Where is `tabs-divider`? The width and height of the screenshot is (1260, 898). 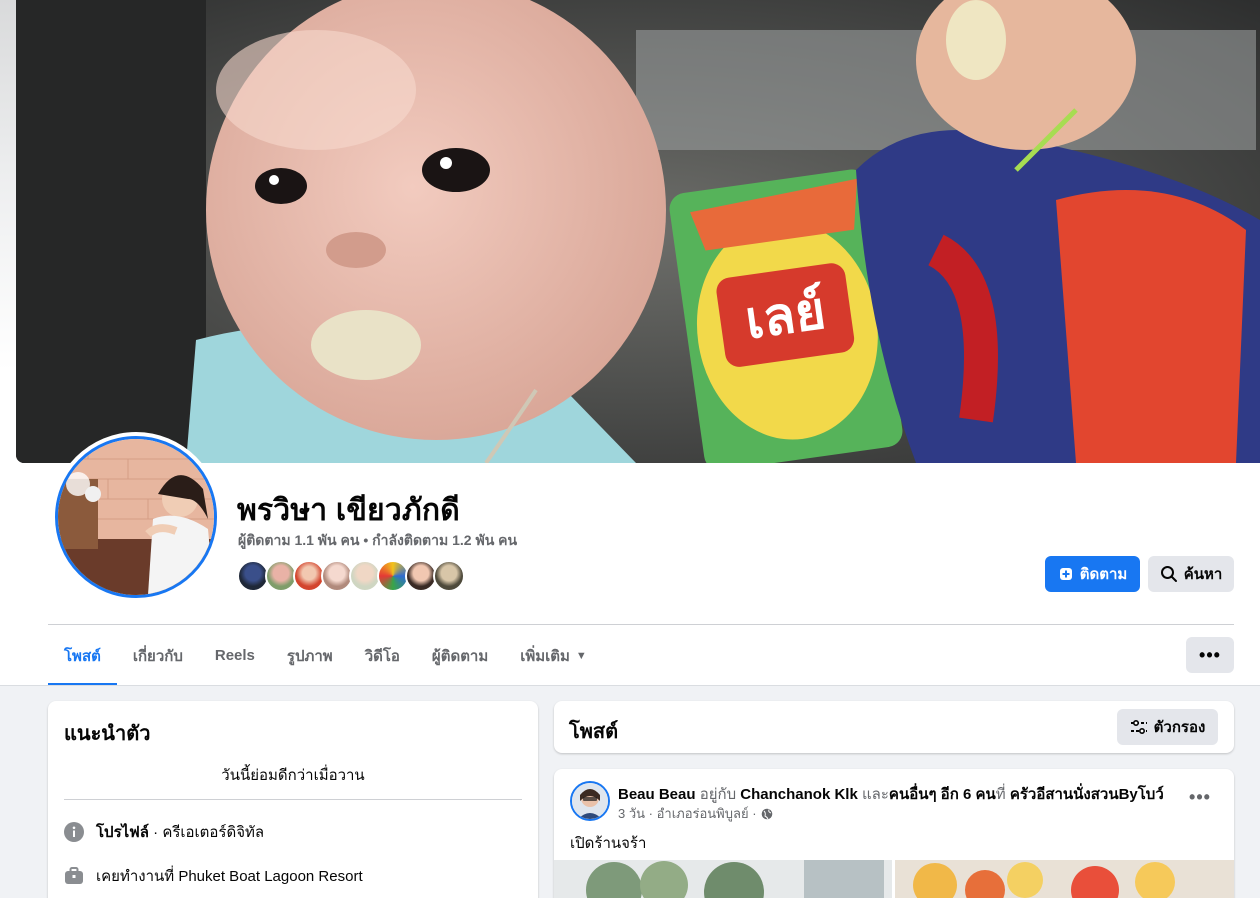 tabs-divider is located at coordinates (630, 685).